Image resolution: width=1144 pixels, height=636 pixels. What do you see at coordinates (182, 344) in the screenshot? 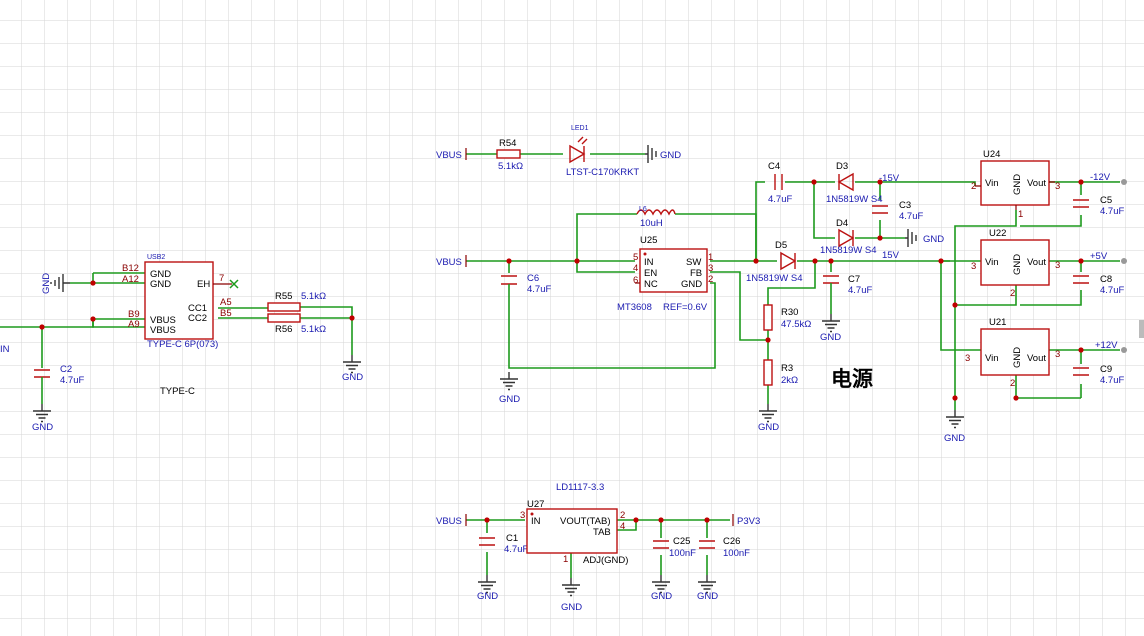
I see `usb-value: TYPE-C 6P(073)` at bounding box center [182, 344].